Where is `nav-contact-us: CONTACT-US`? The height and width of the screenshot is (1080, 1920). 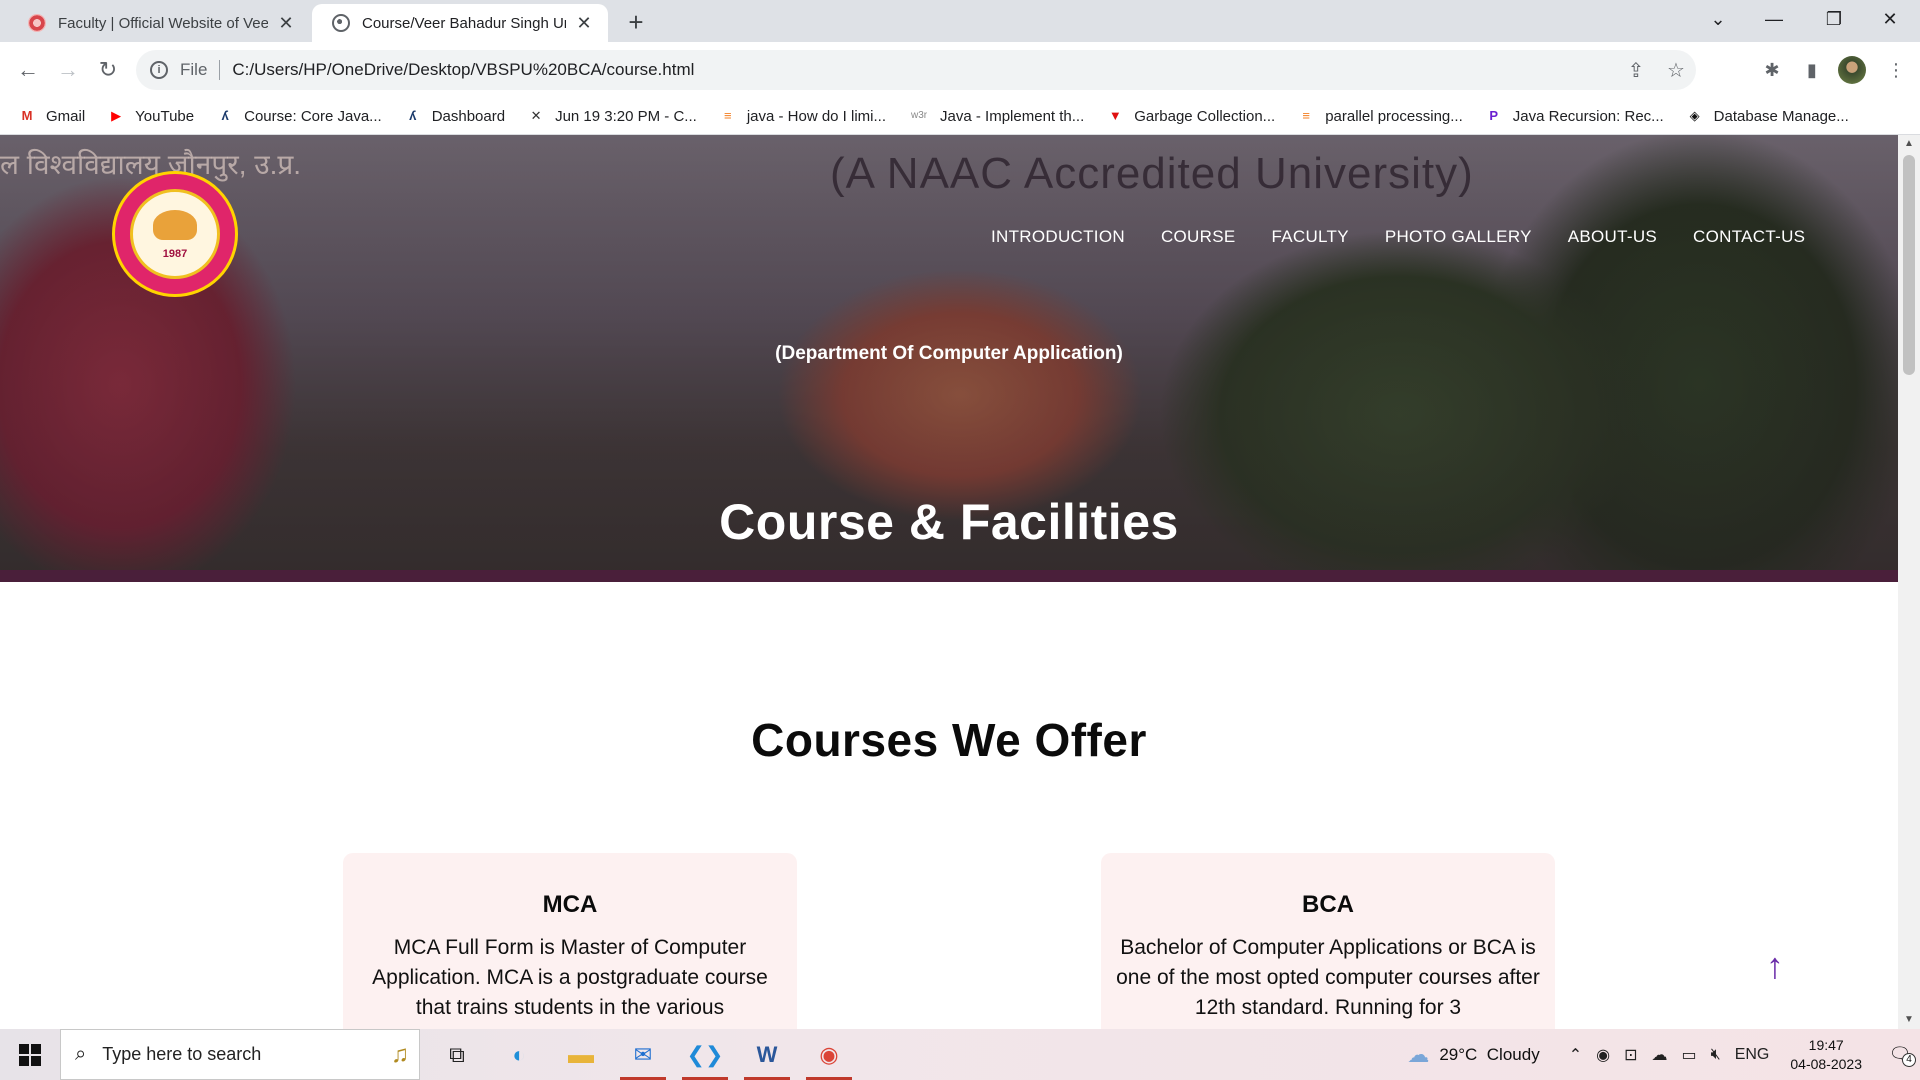
nav-contact-us: CONTACT-US is located at coordinates (1749, 237).